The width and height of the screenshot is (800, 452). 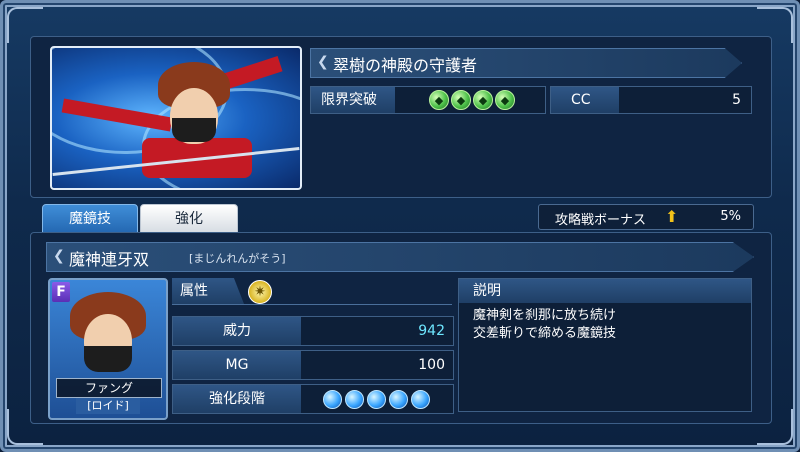 What do you see at coordinates (109, 388) in the screenshot?
I see `character-name: ファング` at bounding box center [109, 388].